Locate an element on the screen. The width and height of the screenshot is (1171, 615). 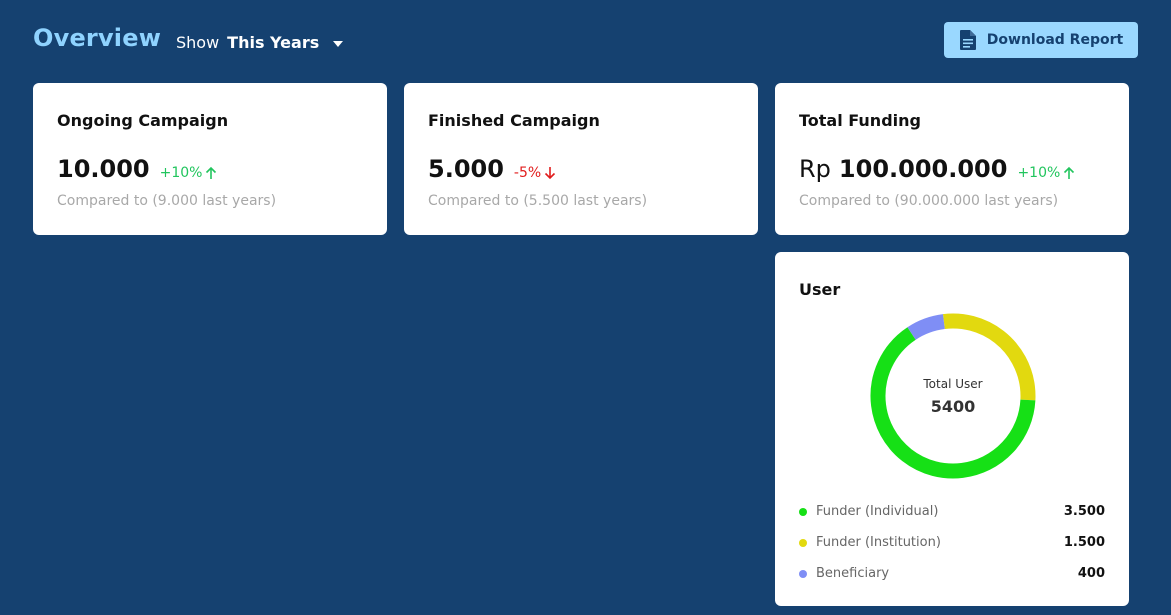
period-value: This Years is located at coordinates (273, 42).